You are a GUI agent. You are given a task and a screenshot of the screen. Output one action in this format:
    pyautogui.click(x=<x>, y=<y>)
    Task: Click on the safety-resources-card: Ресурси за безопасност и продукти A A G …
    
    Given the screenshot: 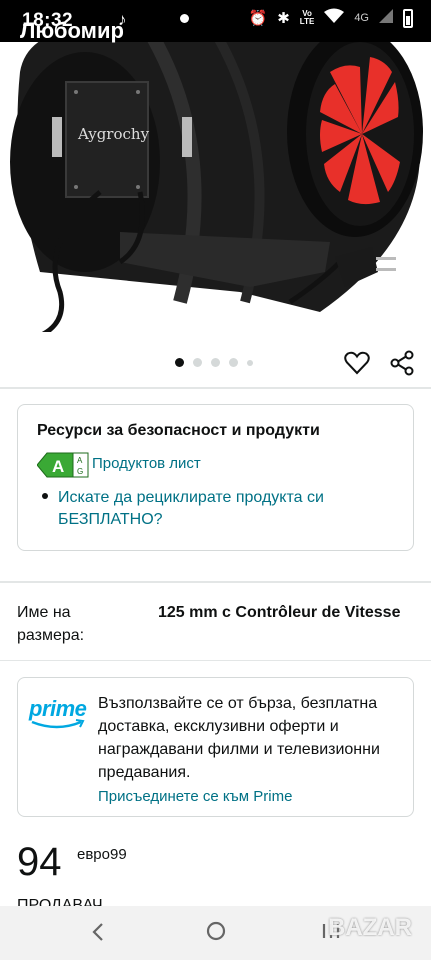 What is the action you would take?
    pyautogui.click(x=215, y=477)
    